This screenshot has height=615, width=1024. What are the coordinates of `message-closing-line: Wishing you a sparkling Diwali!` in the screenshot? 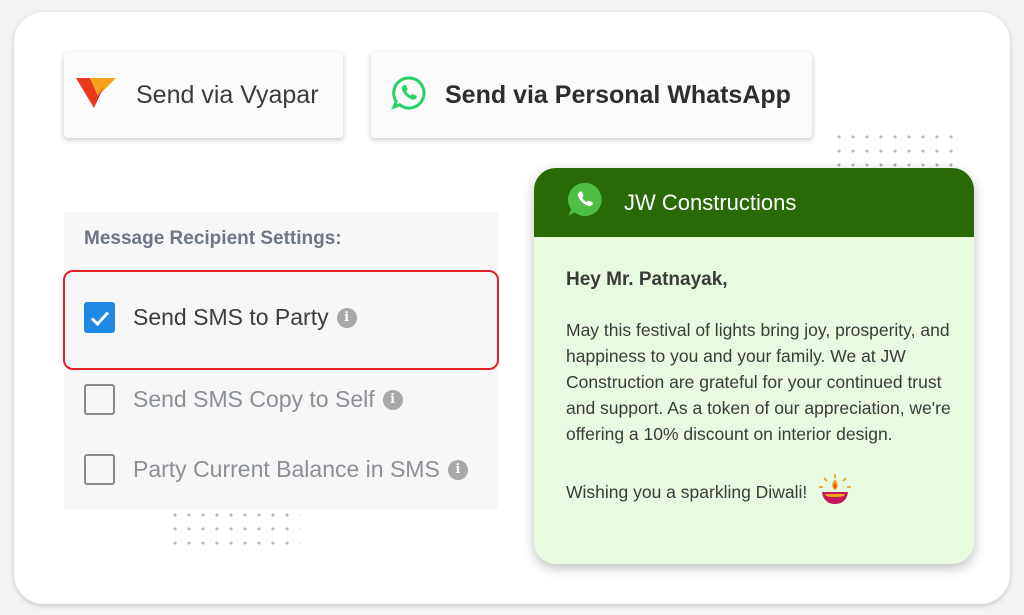 It's located at (757, 492).